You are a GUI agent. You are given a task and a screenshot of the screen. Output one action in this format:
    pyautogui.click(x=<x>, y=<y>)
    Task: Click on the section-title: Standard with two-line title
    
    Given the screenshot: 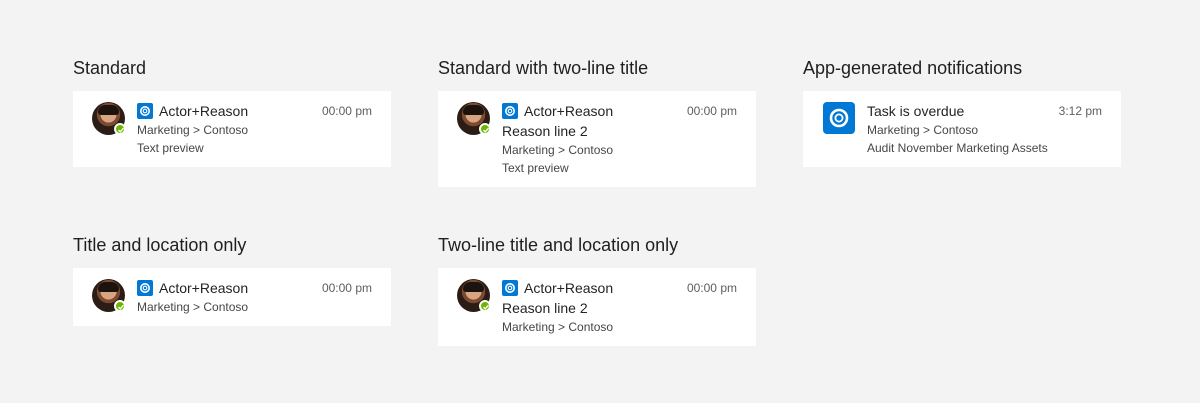 What is the action you would take?
    pyautogui.click(x=543, y=68)
    